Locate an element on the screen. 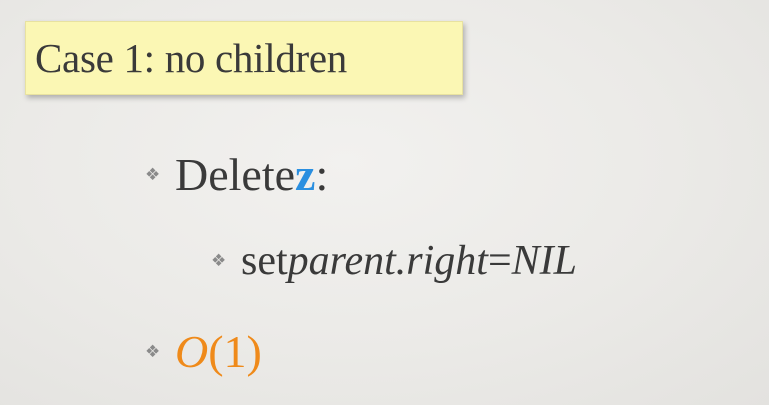  sub-bullet-set-parent: ❖ set parent.right = NIL is located at coordinates (394, 261).